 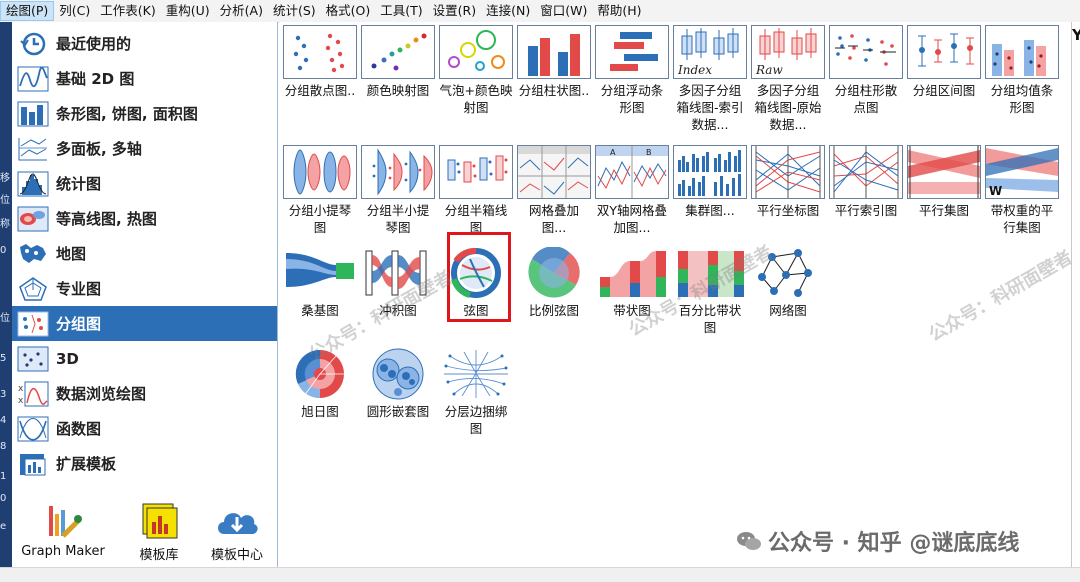 I want to click on pct-ribbon-thumbnail, so click(x=710, y=273).